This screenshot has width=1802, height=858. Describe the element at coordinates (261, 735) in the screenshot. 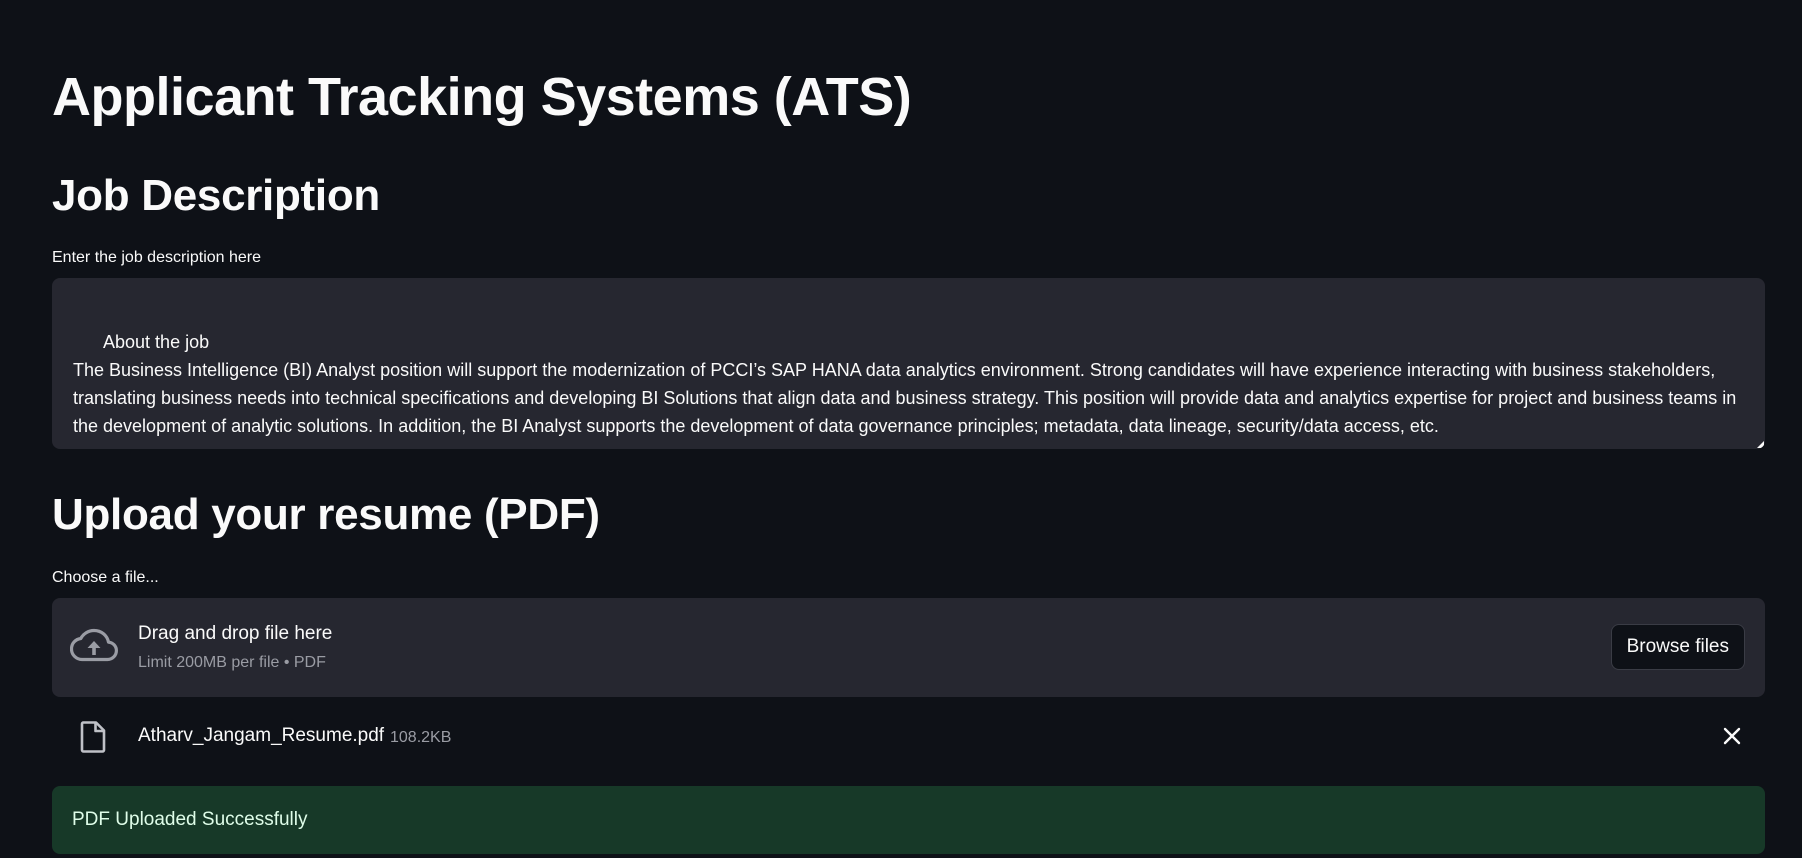

I see `uploaded-file-name: Atharv_Jangam_Resume.pdf` at that location.